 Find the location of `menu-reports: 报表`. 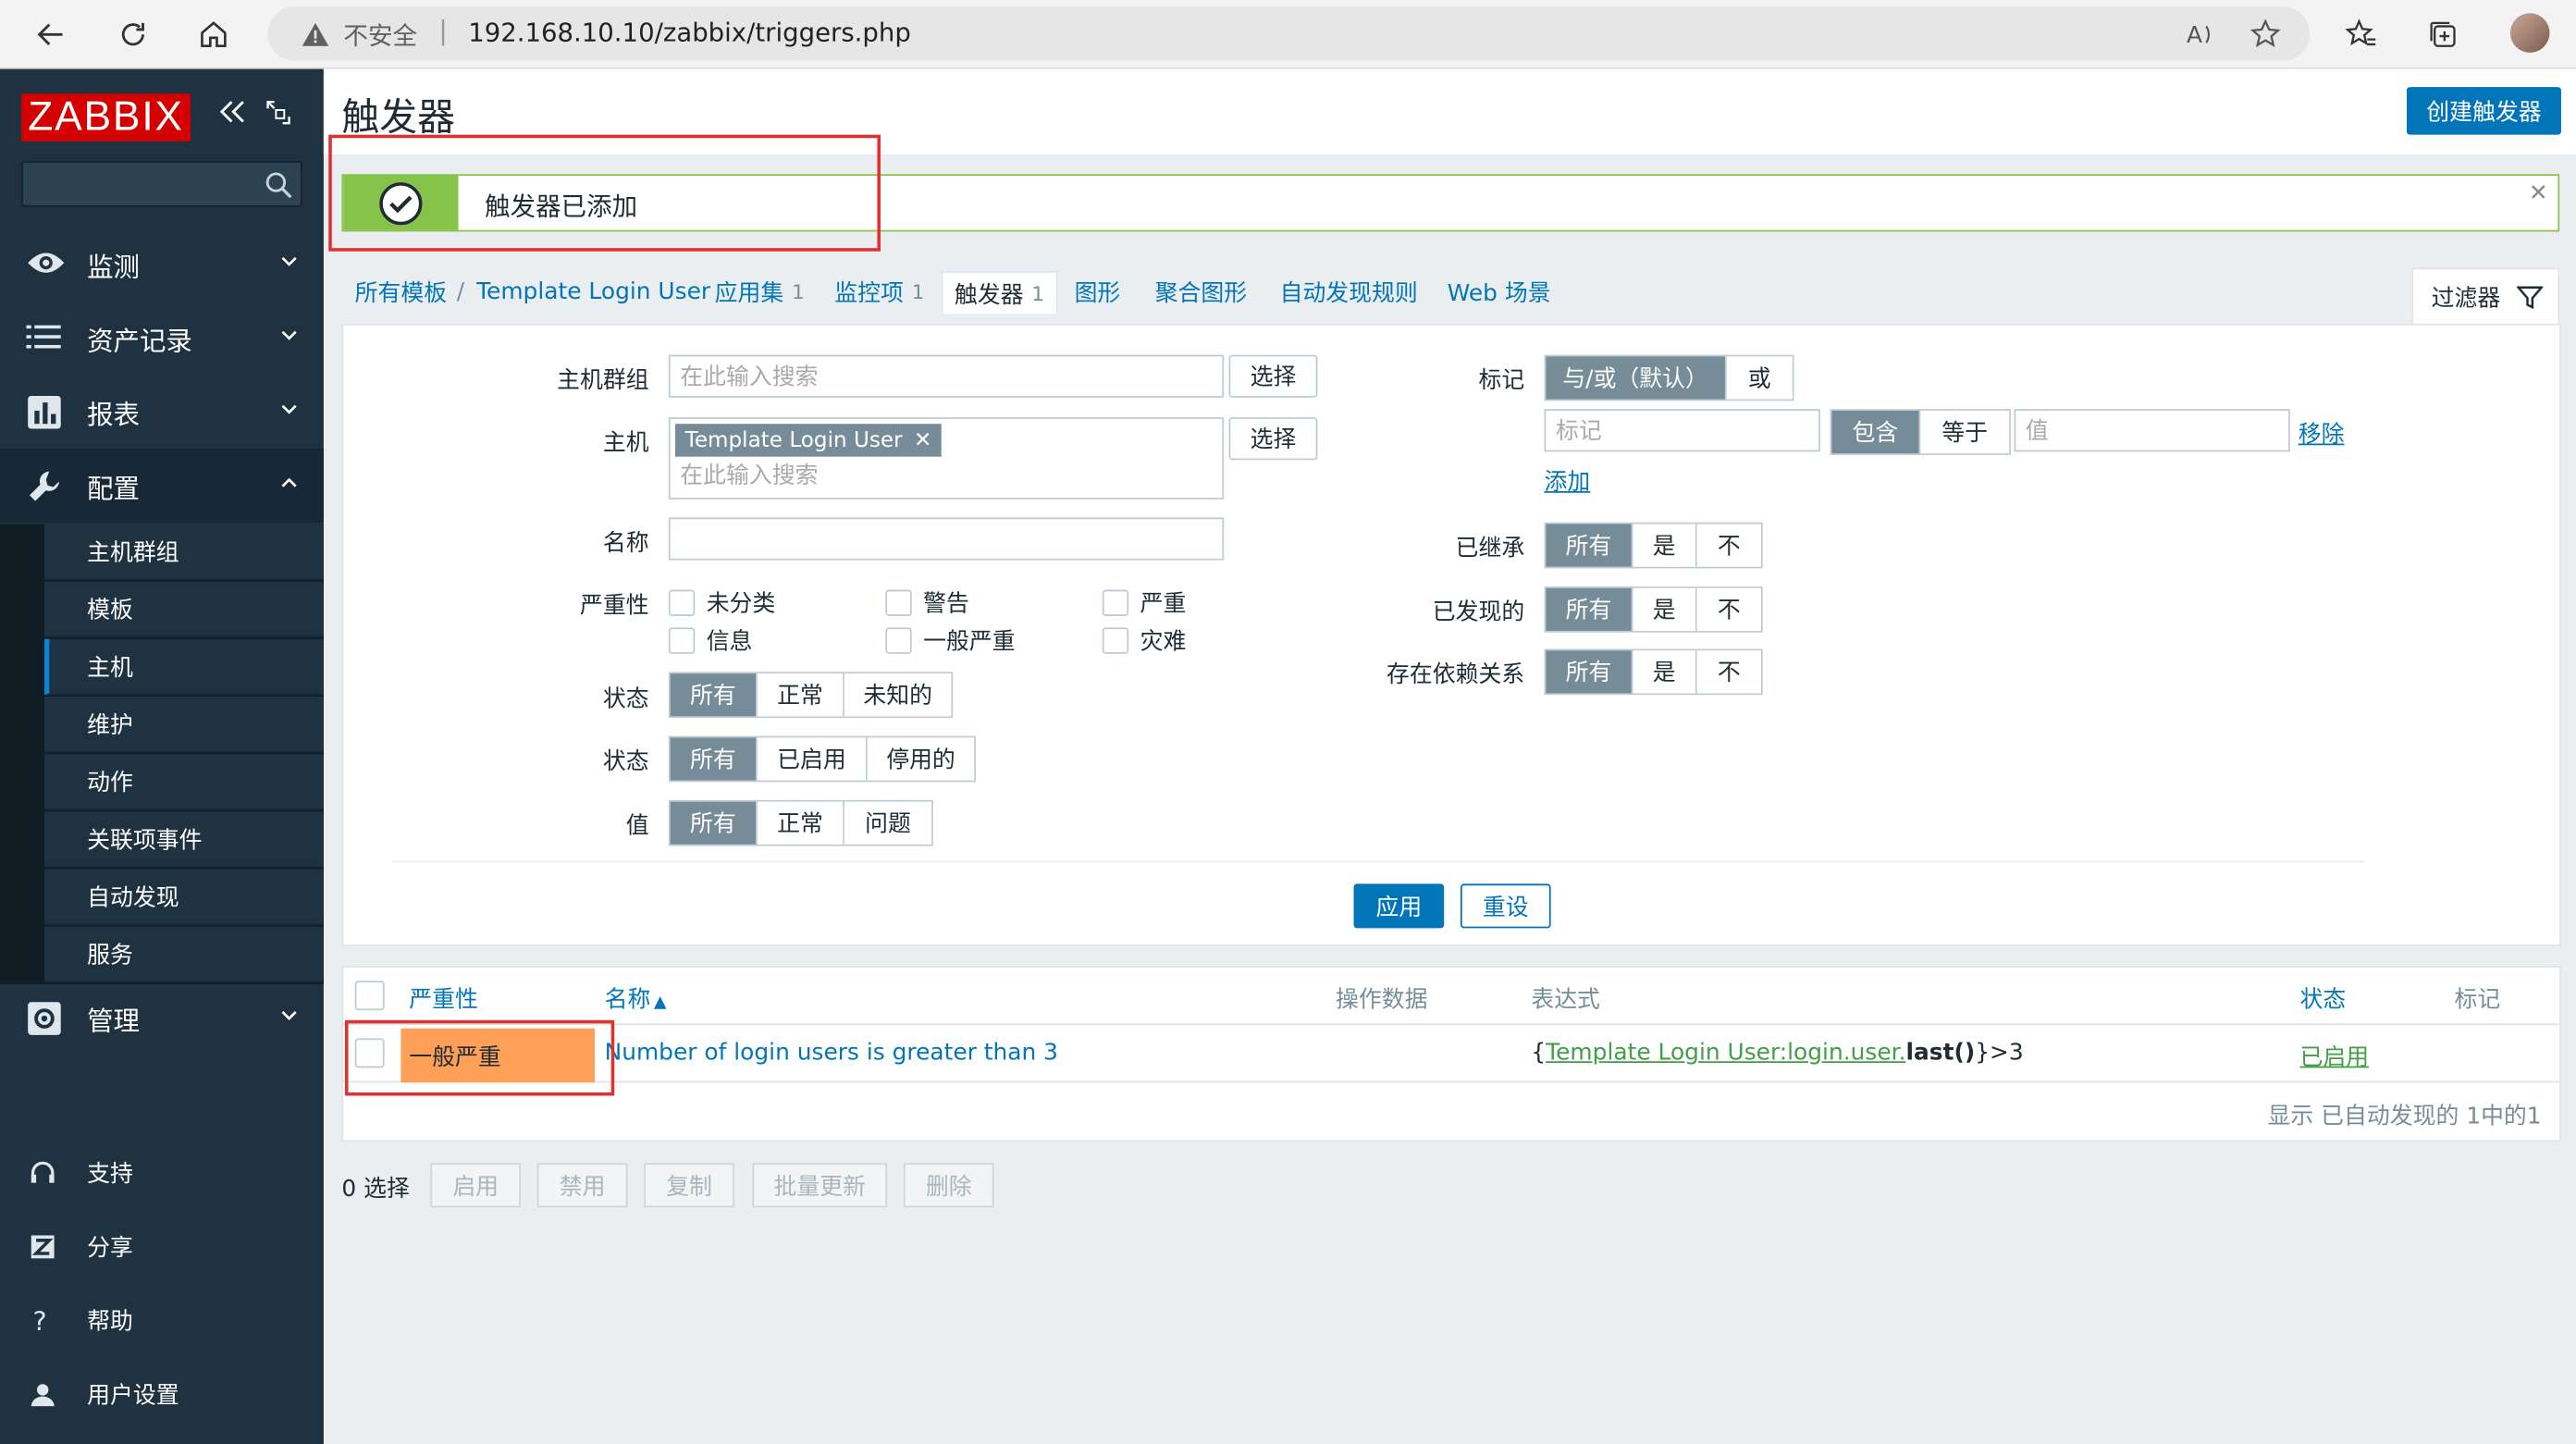

menu-reports: 报表 is located at coordinates (162, 412).